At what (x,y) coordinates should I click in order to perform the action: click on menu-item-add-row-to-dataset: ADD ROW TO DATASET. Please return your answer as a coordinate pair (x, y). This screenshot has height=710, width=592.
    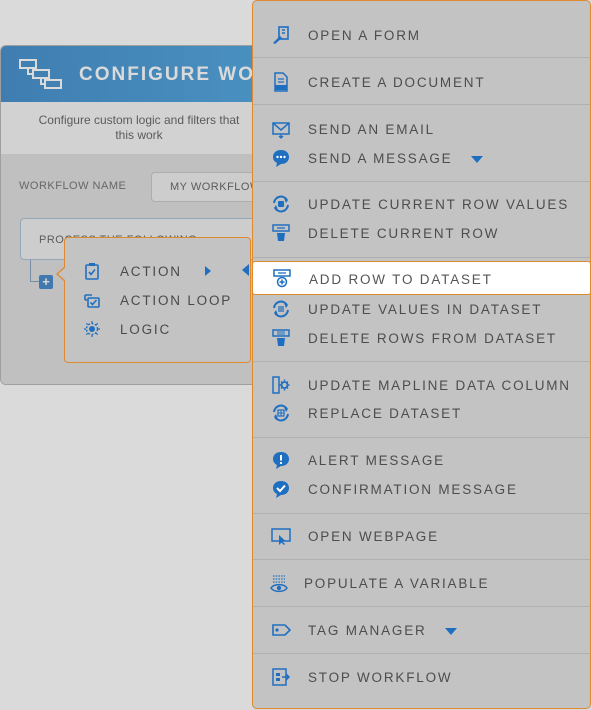
    Looking at the image, I should click on (421, 278).